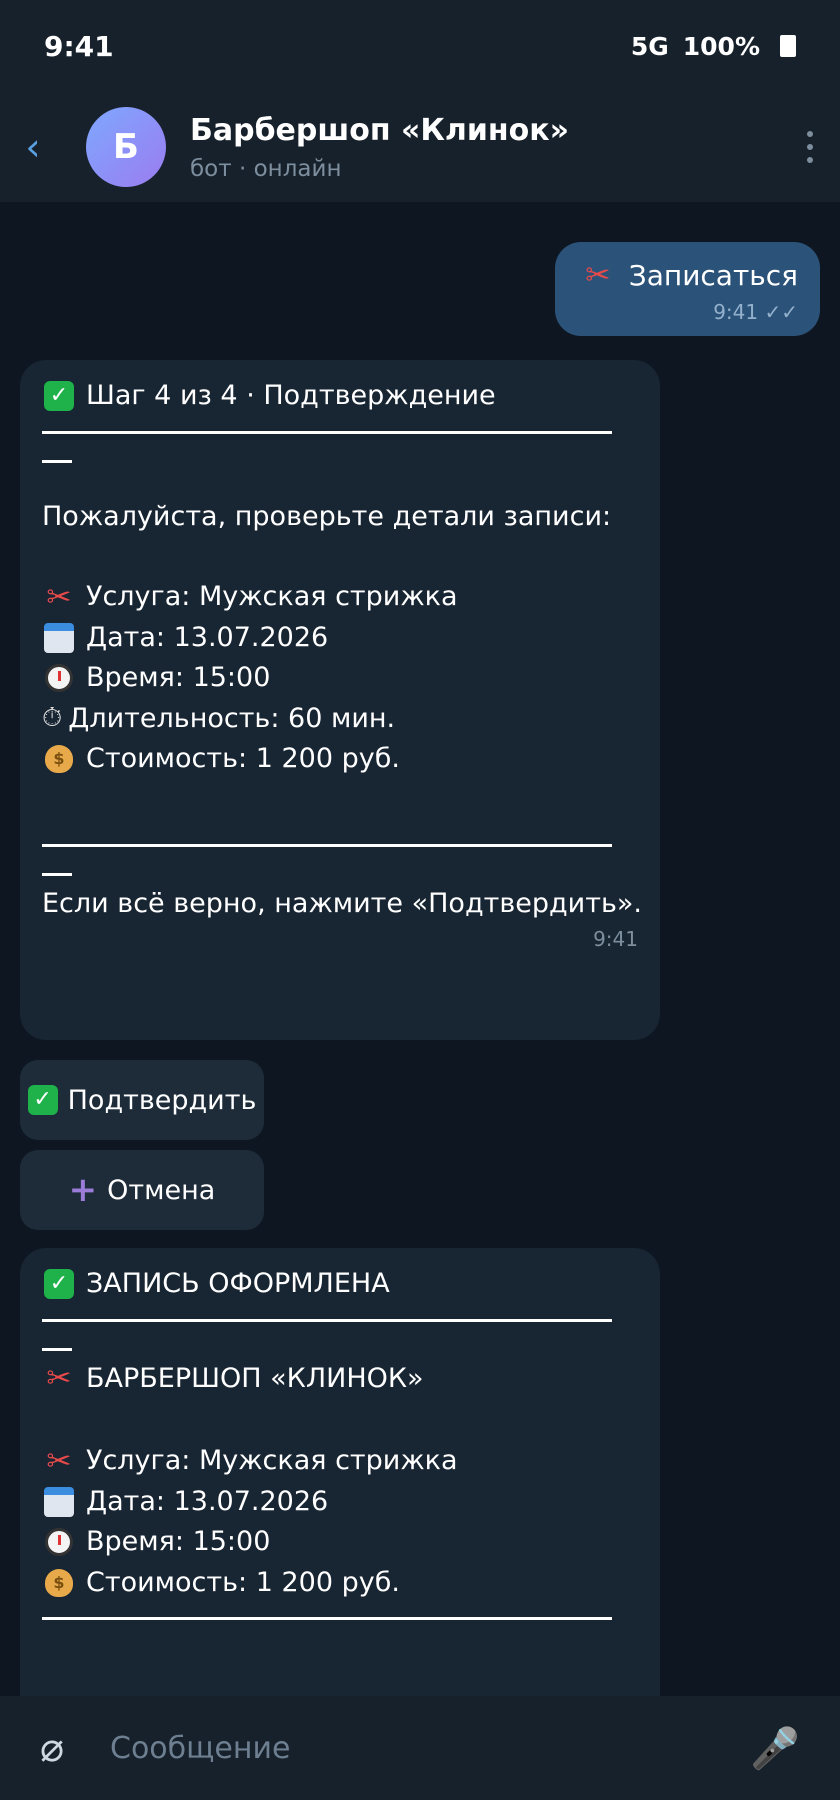 Image resolution: width=840 pixels, height=1800 pixels. I want to click on plus-icon: +, so click(83, 1190).